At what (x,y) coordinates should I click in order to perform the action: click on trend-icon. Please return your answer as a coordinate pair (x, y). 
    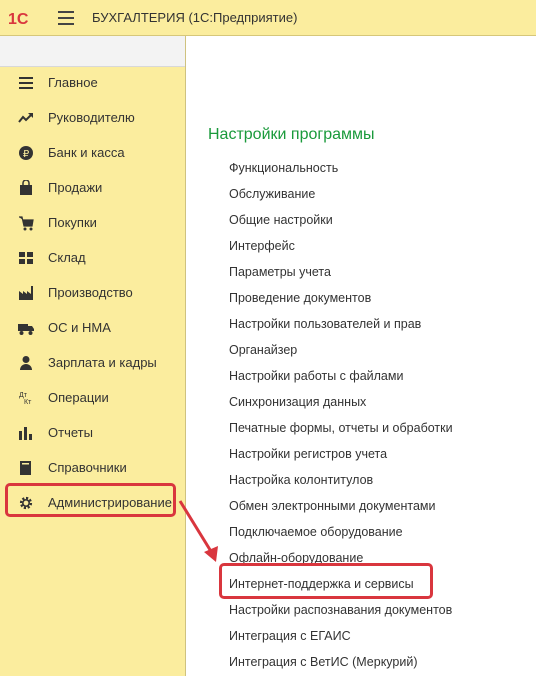
    Looking at the image, I should click on (25, 118).